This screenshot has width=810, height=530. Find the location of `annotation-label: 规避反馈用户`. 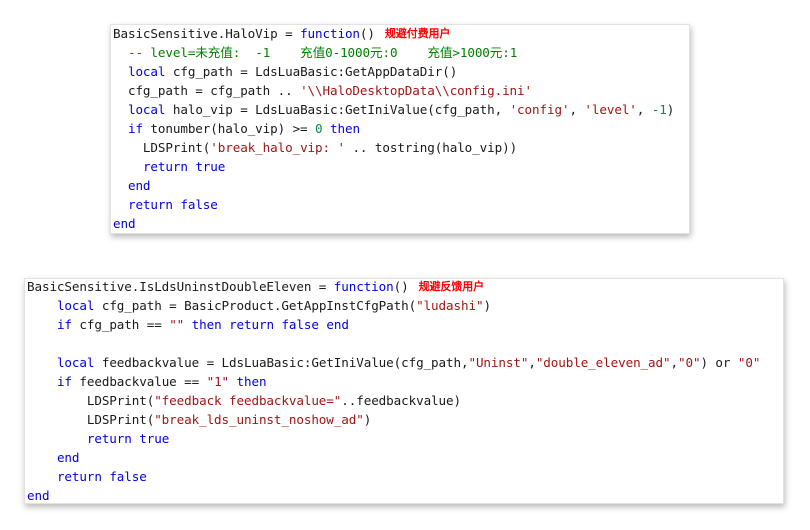

annotation-label: 规避反馈用户 is located at coordinates (451, 286).